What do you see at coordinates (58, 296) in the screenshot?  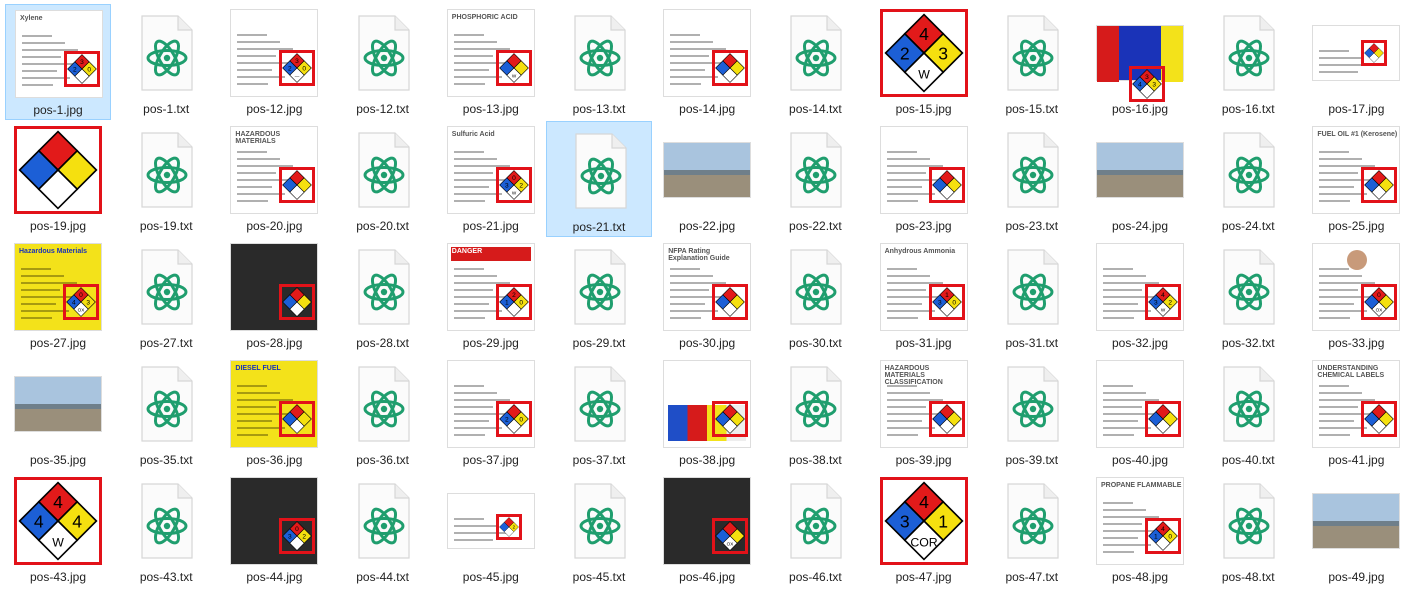 I see `image-file-item: Hazardous Materials 0 4 3 OX pos-27.jpg` at bounding box center [58, 296].